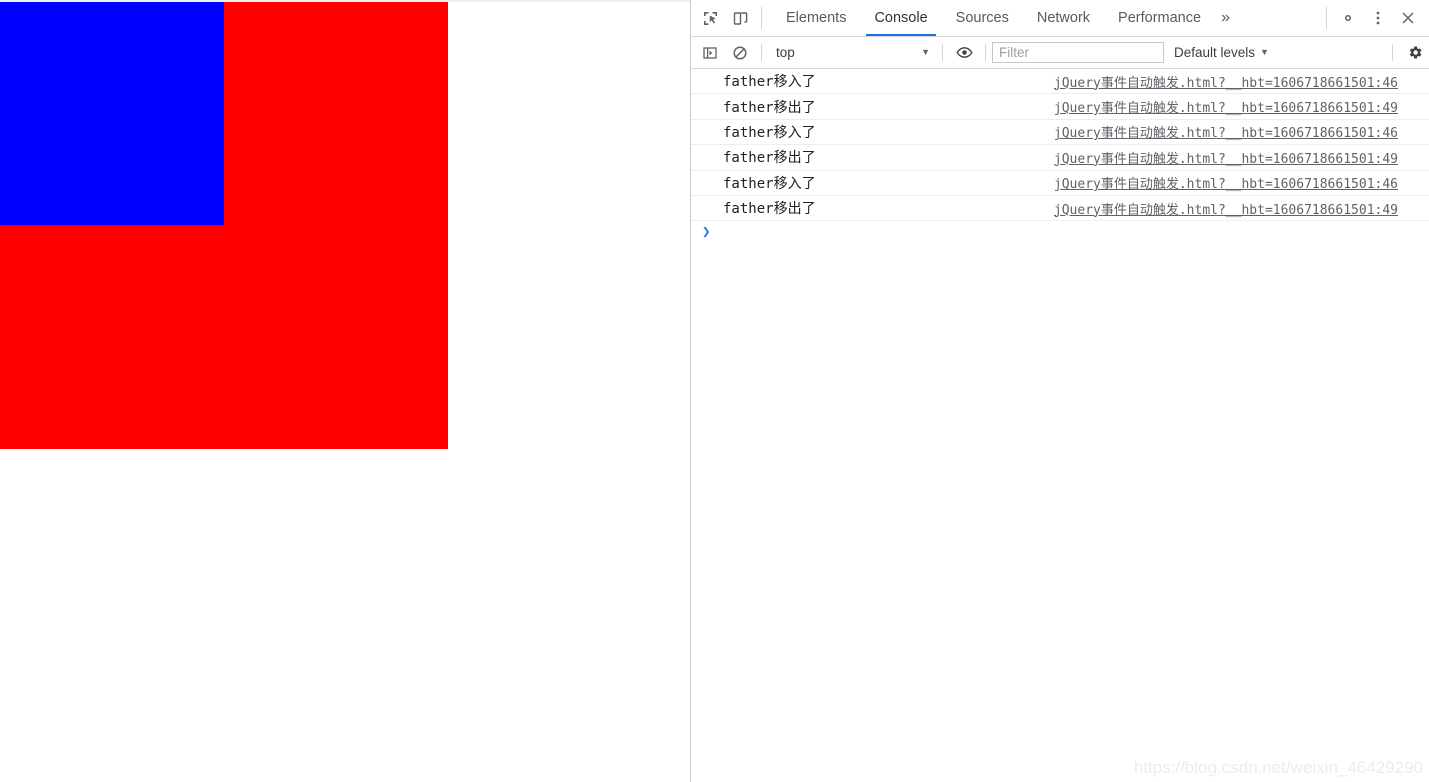 This screenshot has width=1429, height=782. What do you see at coordinates (1378, 18) in the screenshot?
I see `more-options-icon` at bounding box center [1378, 18].